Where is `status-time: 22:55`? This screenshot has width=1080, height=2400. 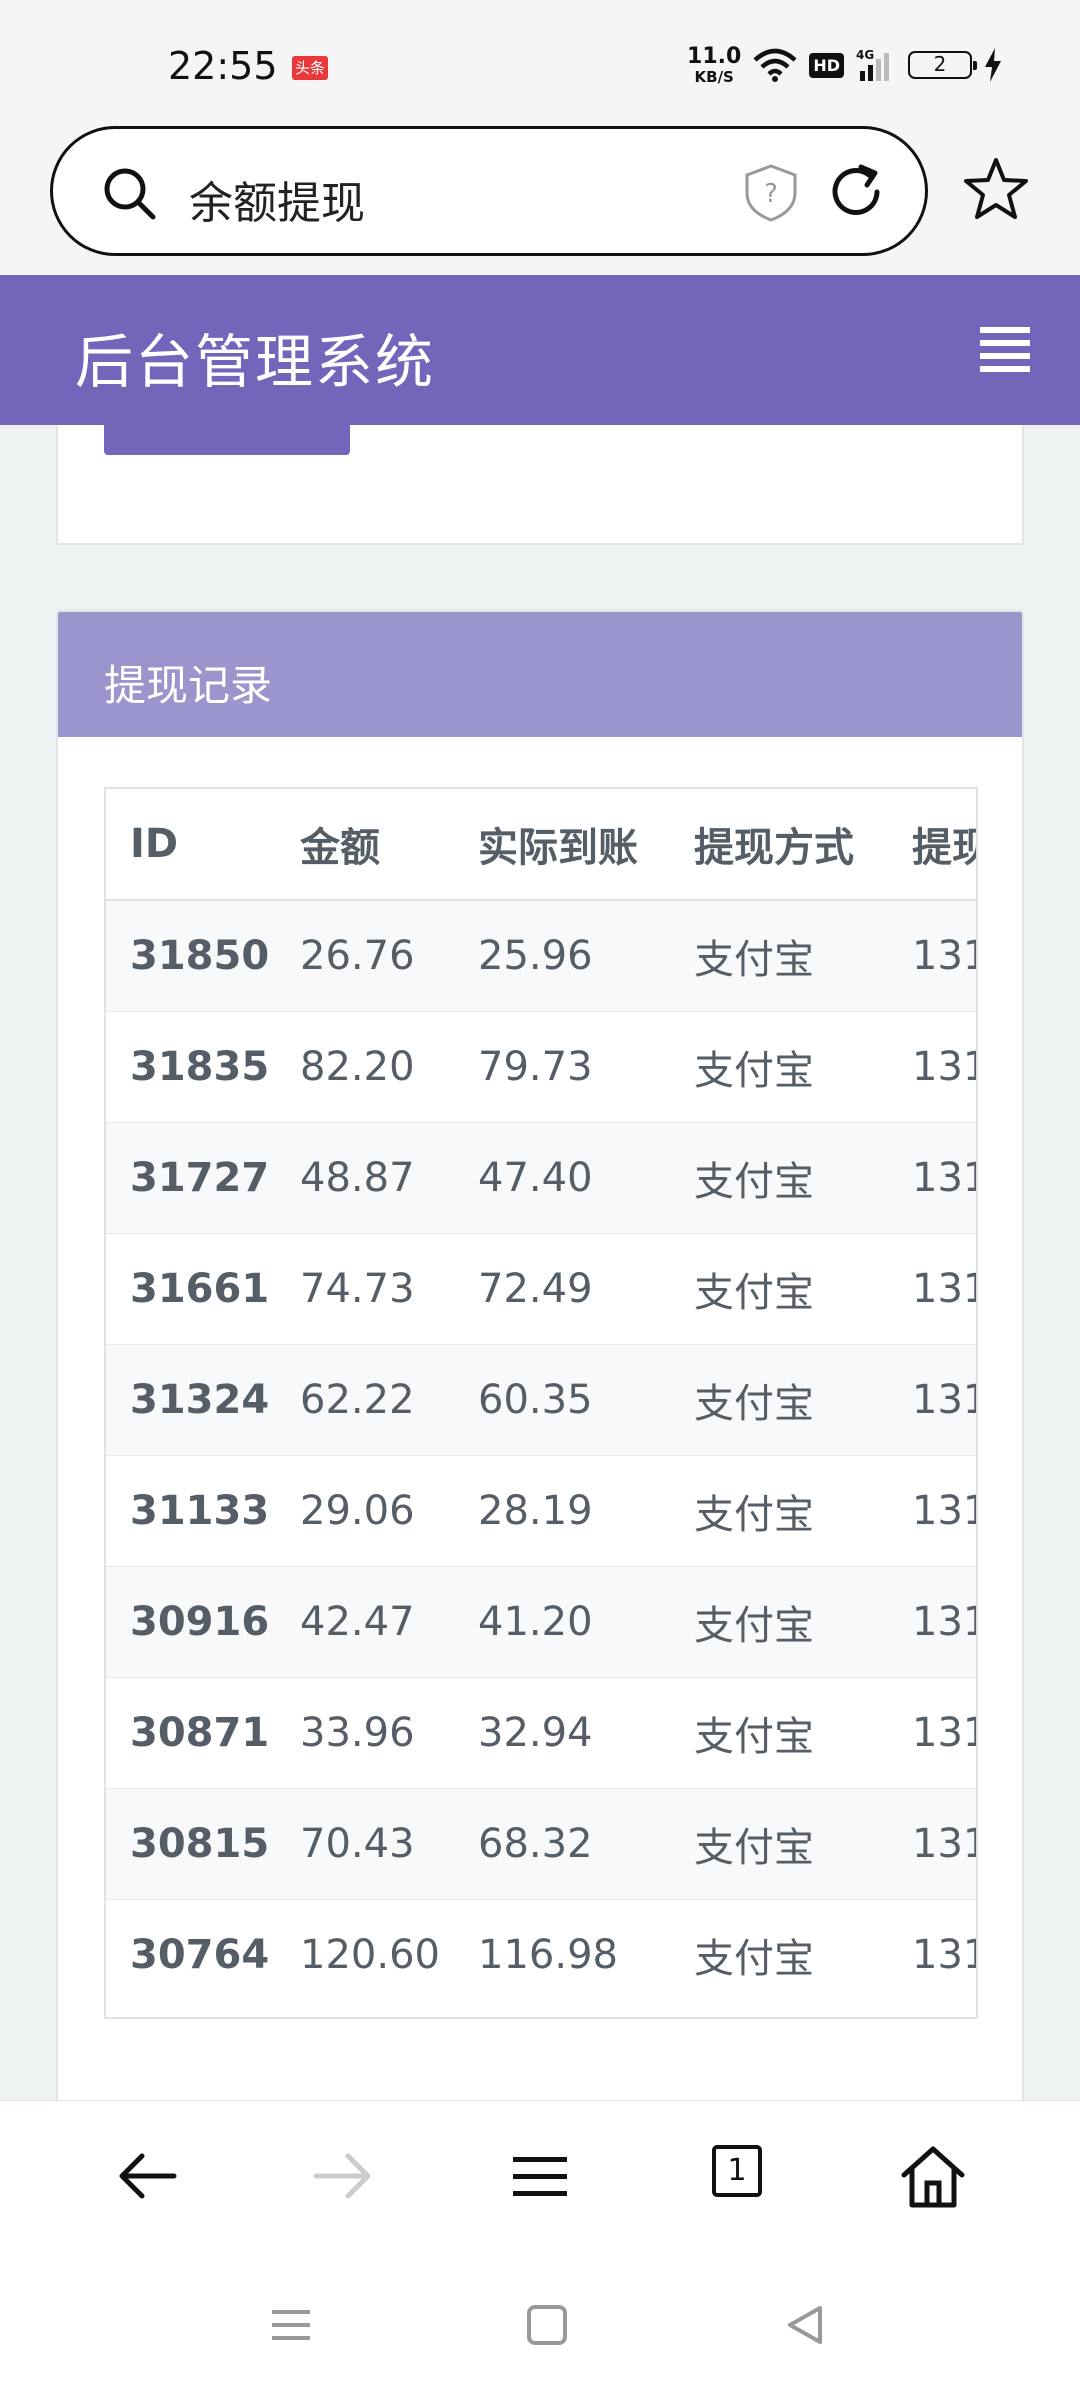 status-time: 22:55 is located at coordinates (223, 66).